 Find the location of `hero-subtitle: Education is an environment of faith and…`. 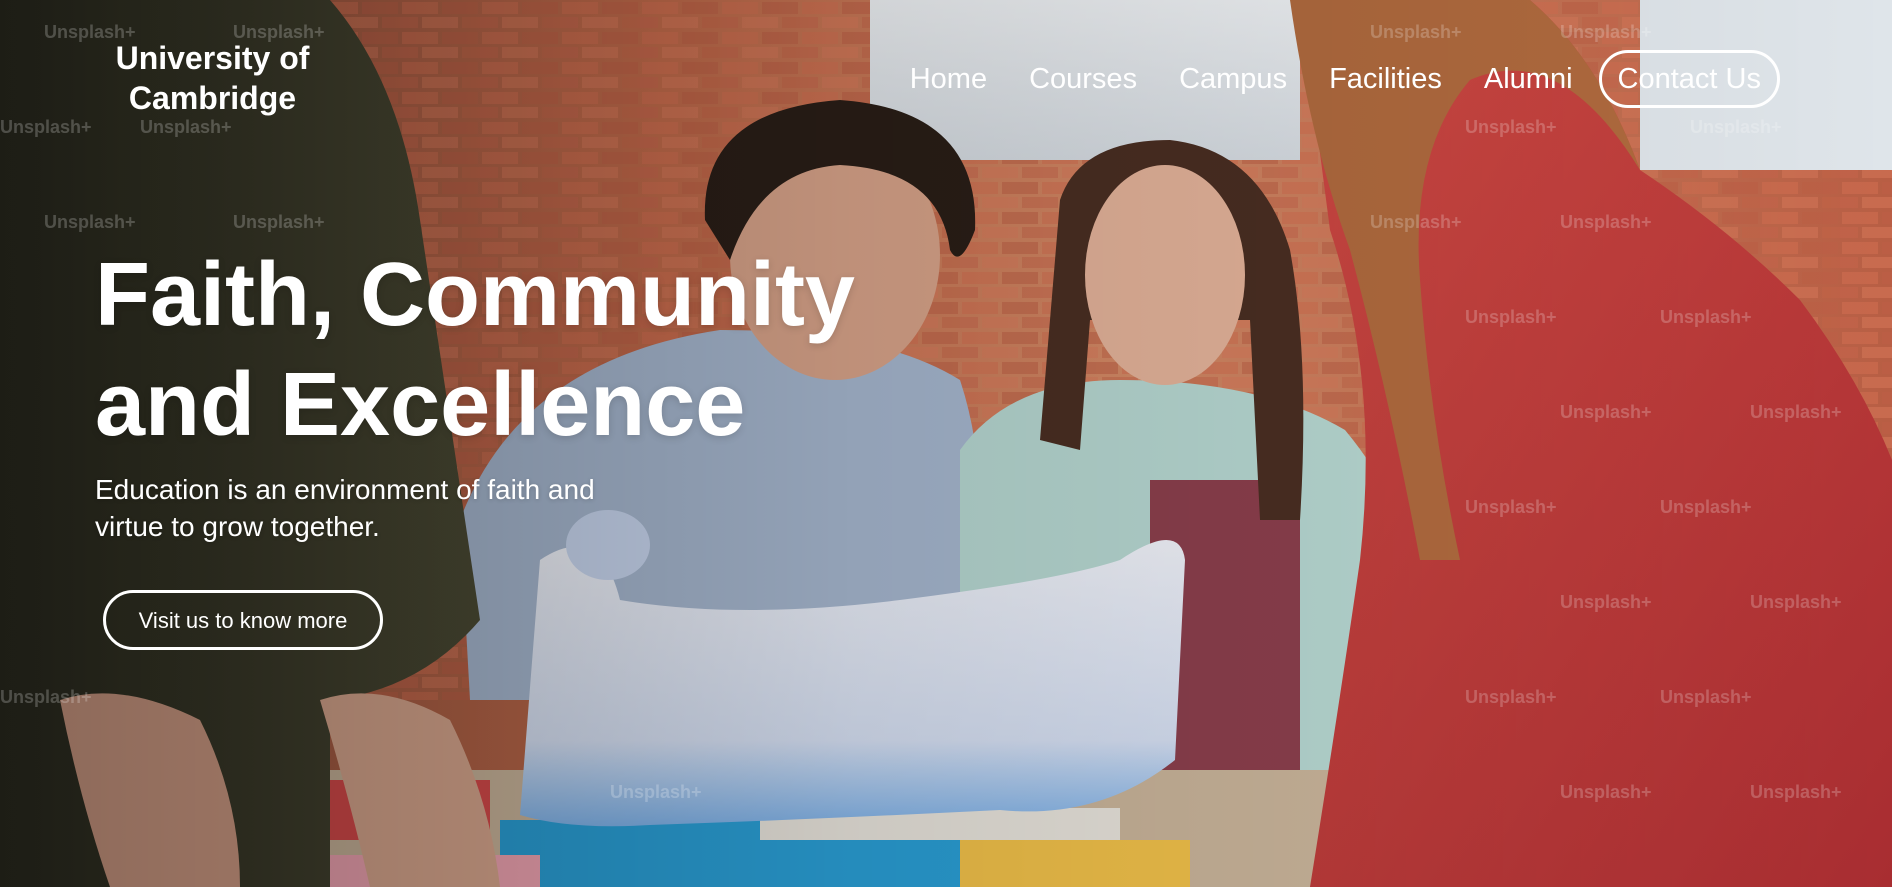

hero-subtitle: Education is an environment of faith and… is located at coordinates (395, 508).